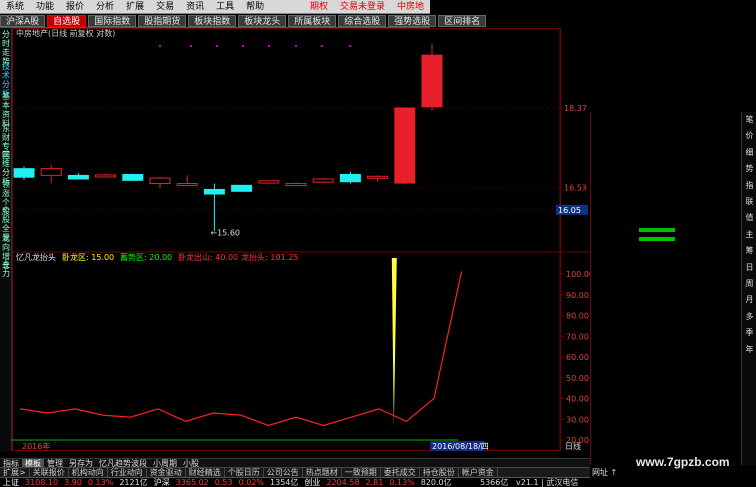 Image resolution: width=756 pixels, height=487 pixels. I want to click on indicator-param-1: 蓄势区: 20.00, so click(146, 257).